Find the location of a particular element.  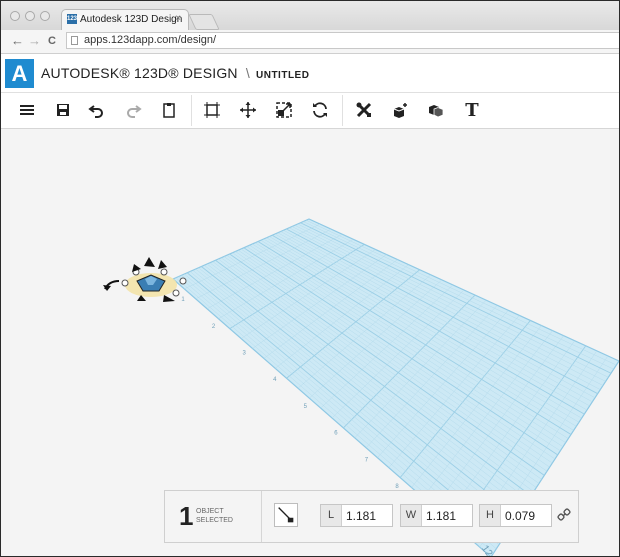

new-tab-button is located at coordinates (204, 22).